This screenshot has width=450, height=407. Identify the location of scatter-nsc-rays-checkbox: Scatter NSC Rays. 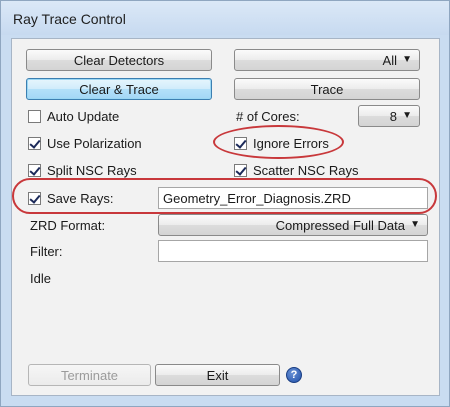
(296, 170).